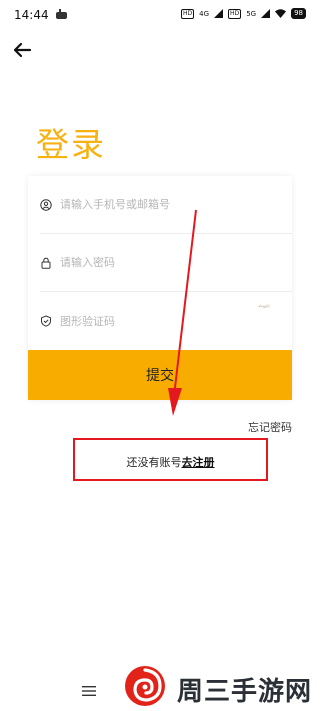 Image resolution: width=320 pixels, height=711 pixels. I want to click on signal-5g-label: 5G, so click(251, 13).